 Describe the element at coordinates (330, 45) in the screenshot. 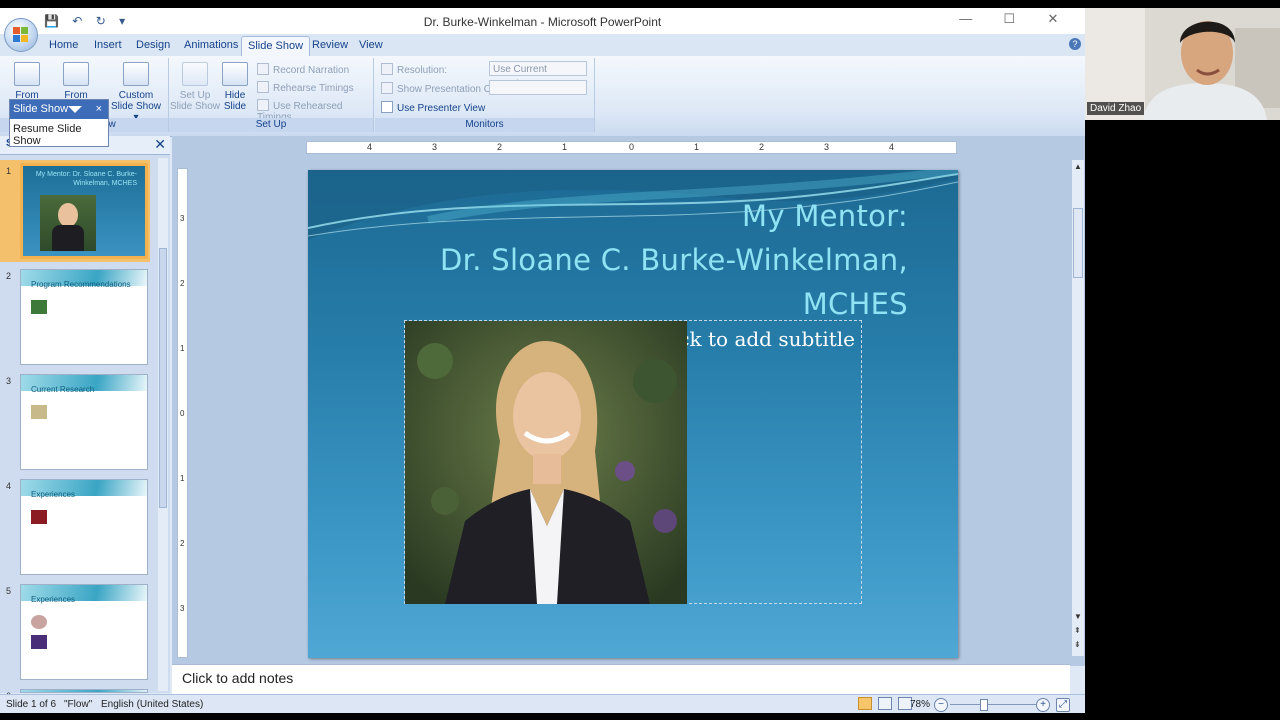

I see `tab-review: Review` at that location.